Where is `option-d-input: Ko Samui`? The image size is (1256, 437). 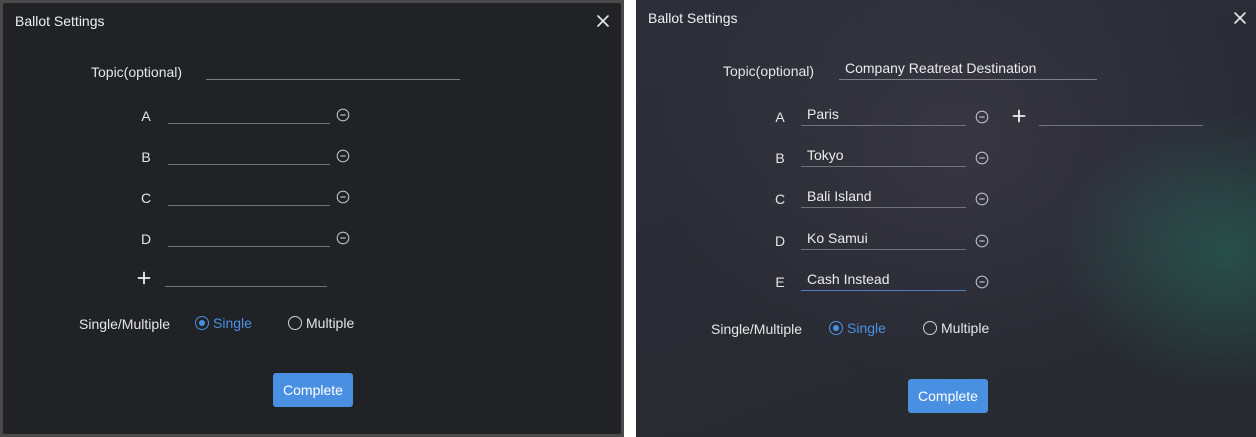 option-d-input: Ko Samui is located at coordinates (883, 239).